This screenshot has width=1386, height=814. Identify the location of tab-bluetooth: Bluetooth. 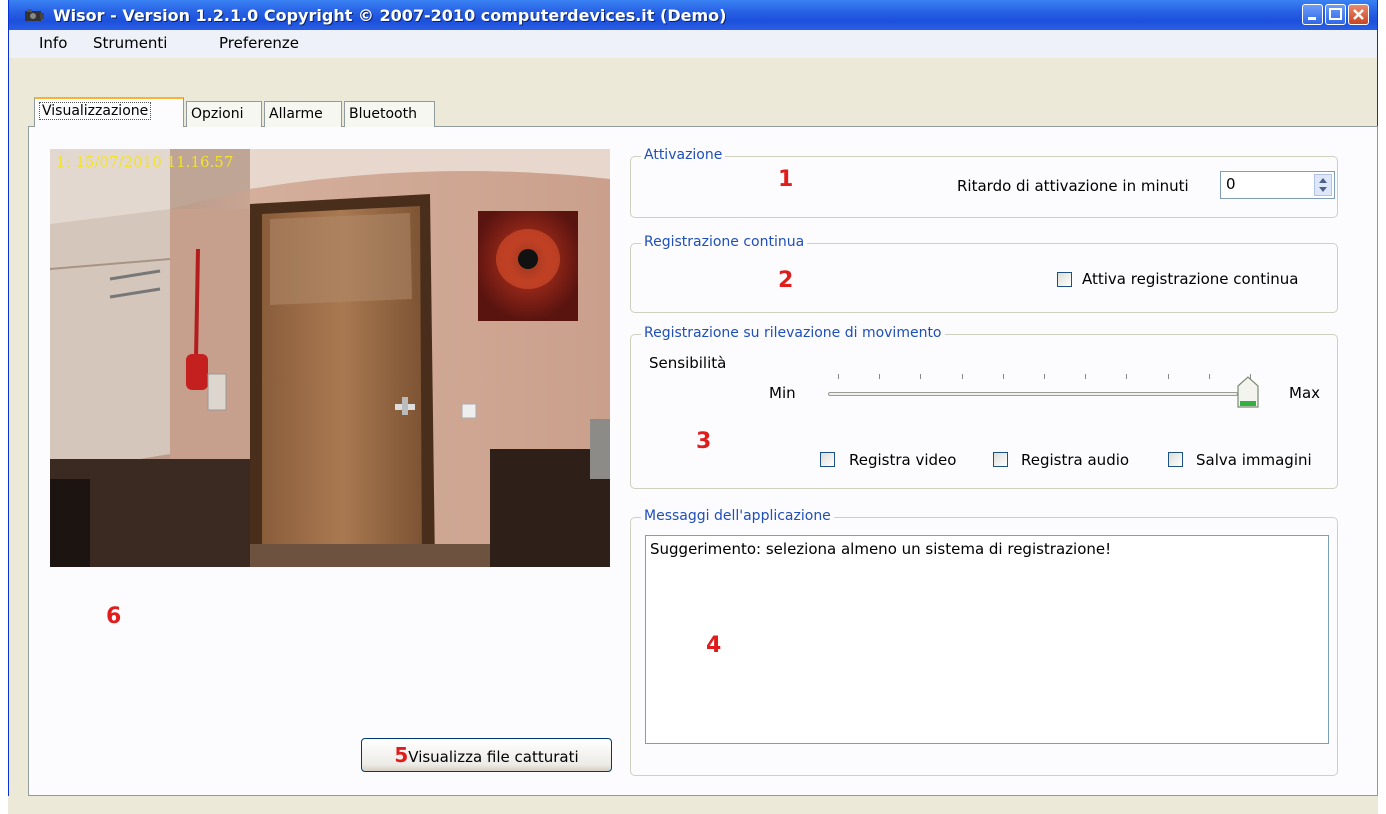
(389, 114).